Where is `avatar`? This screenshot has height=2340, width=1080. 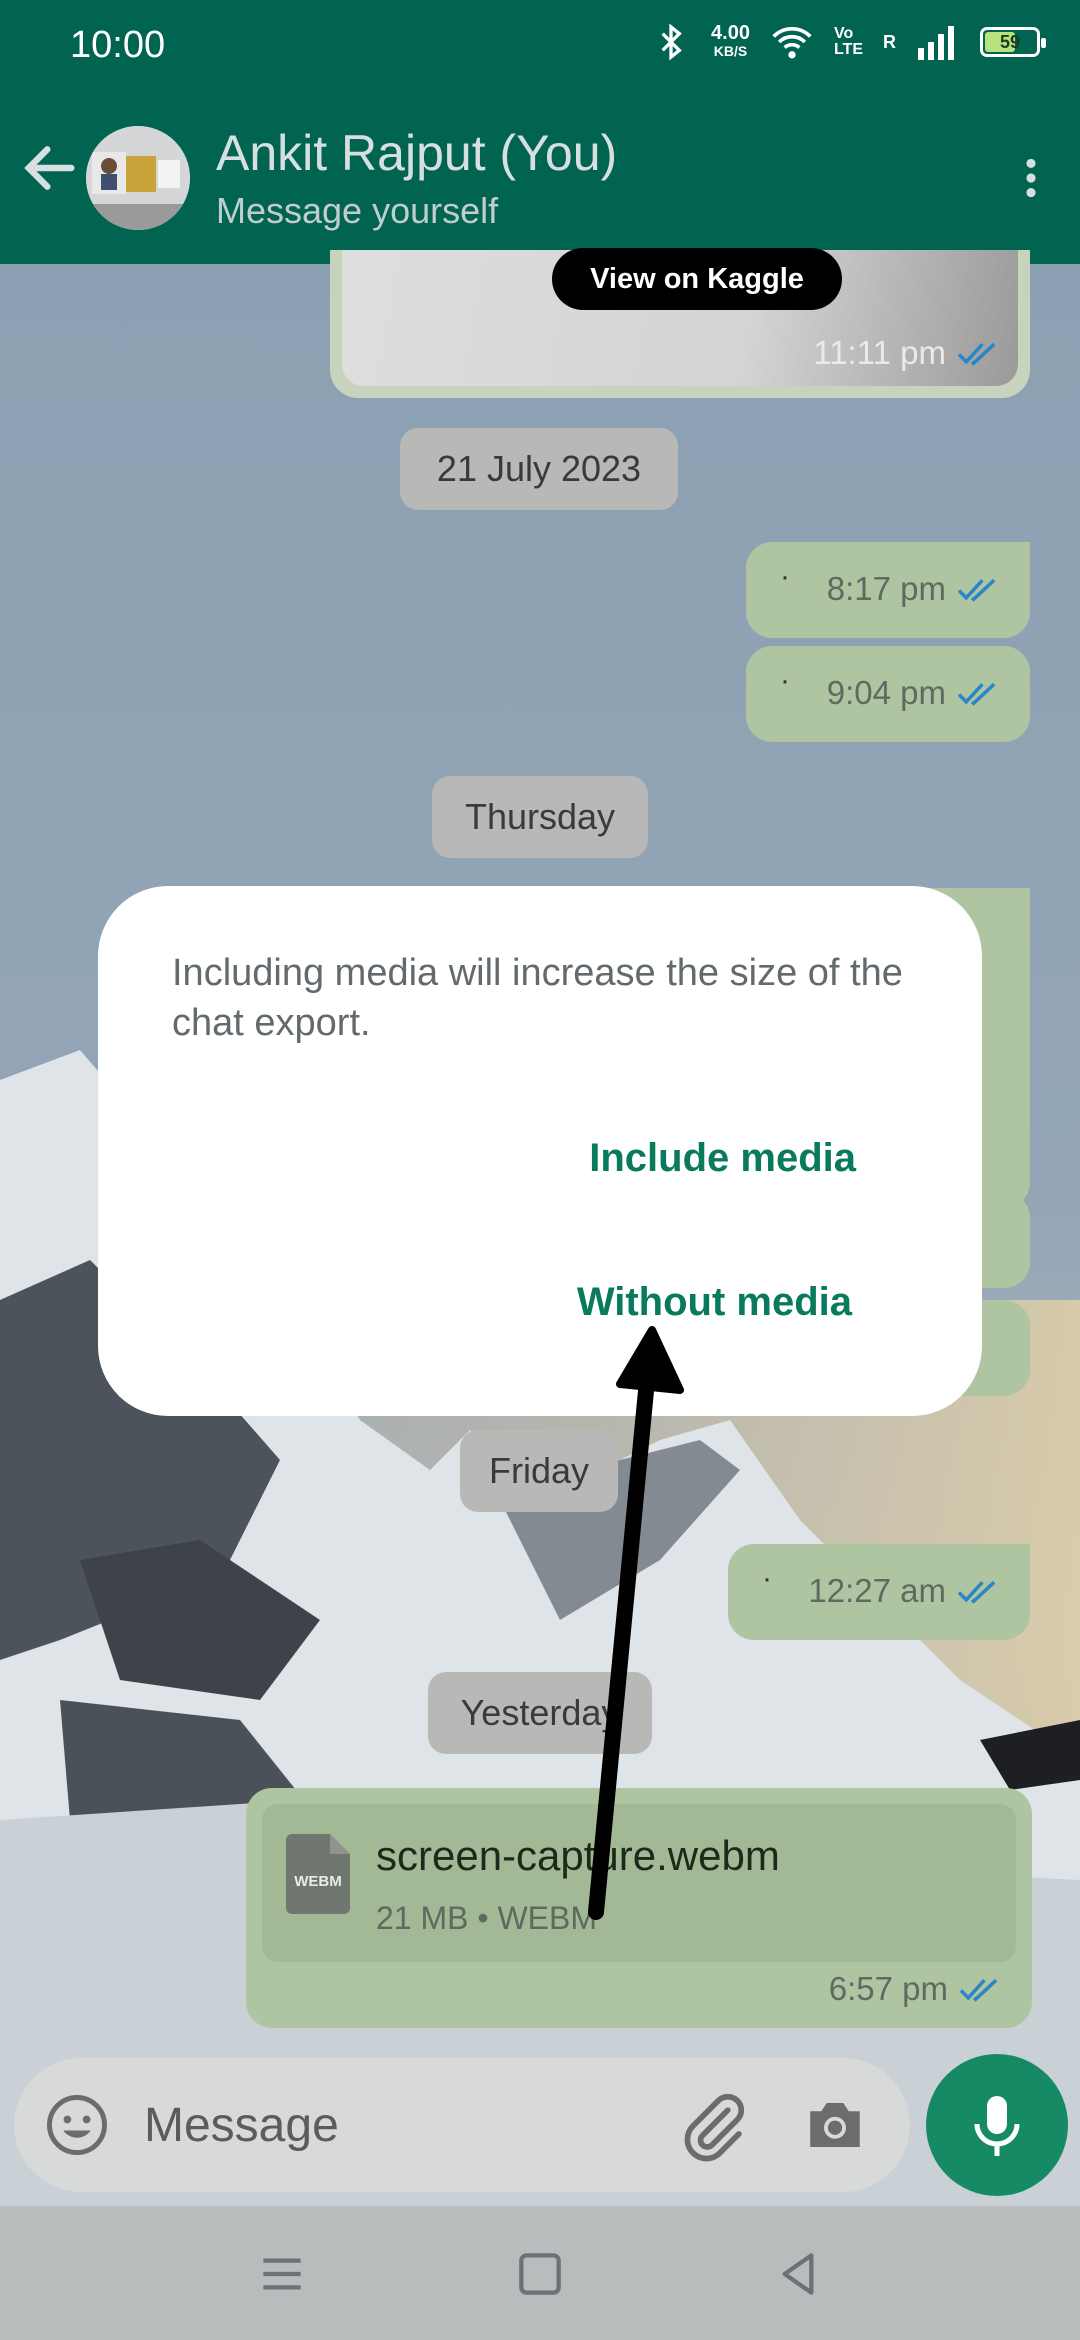
avatar is located at coordinates (138, 178).